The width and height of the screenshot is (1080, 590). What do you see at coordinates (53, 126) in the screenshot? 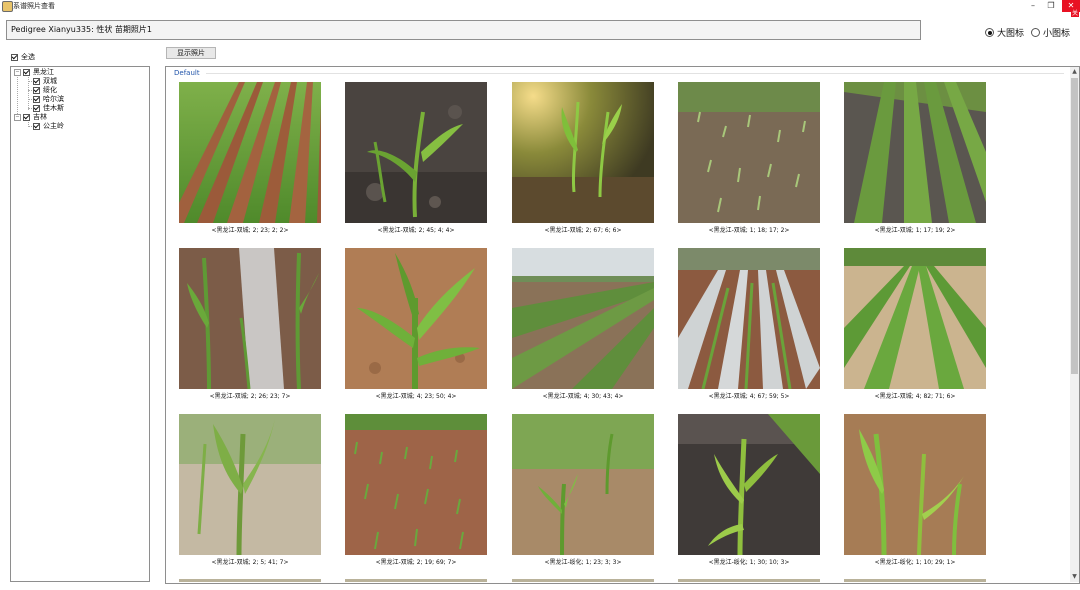
I see `tree-node-label: 公主岭` at bounding box center [53, 126].